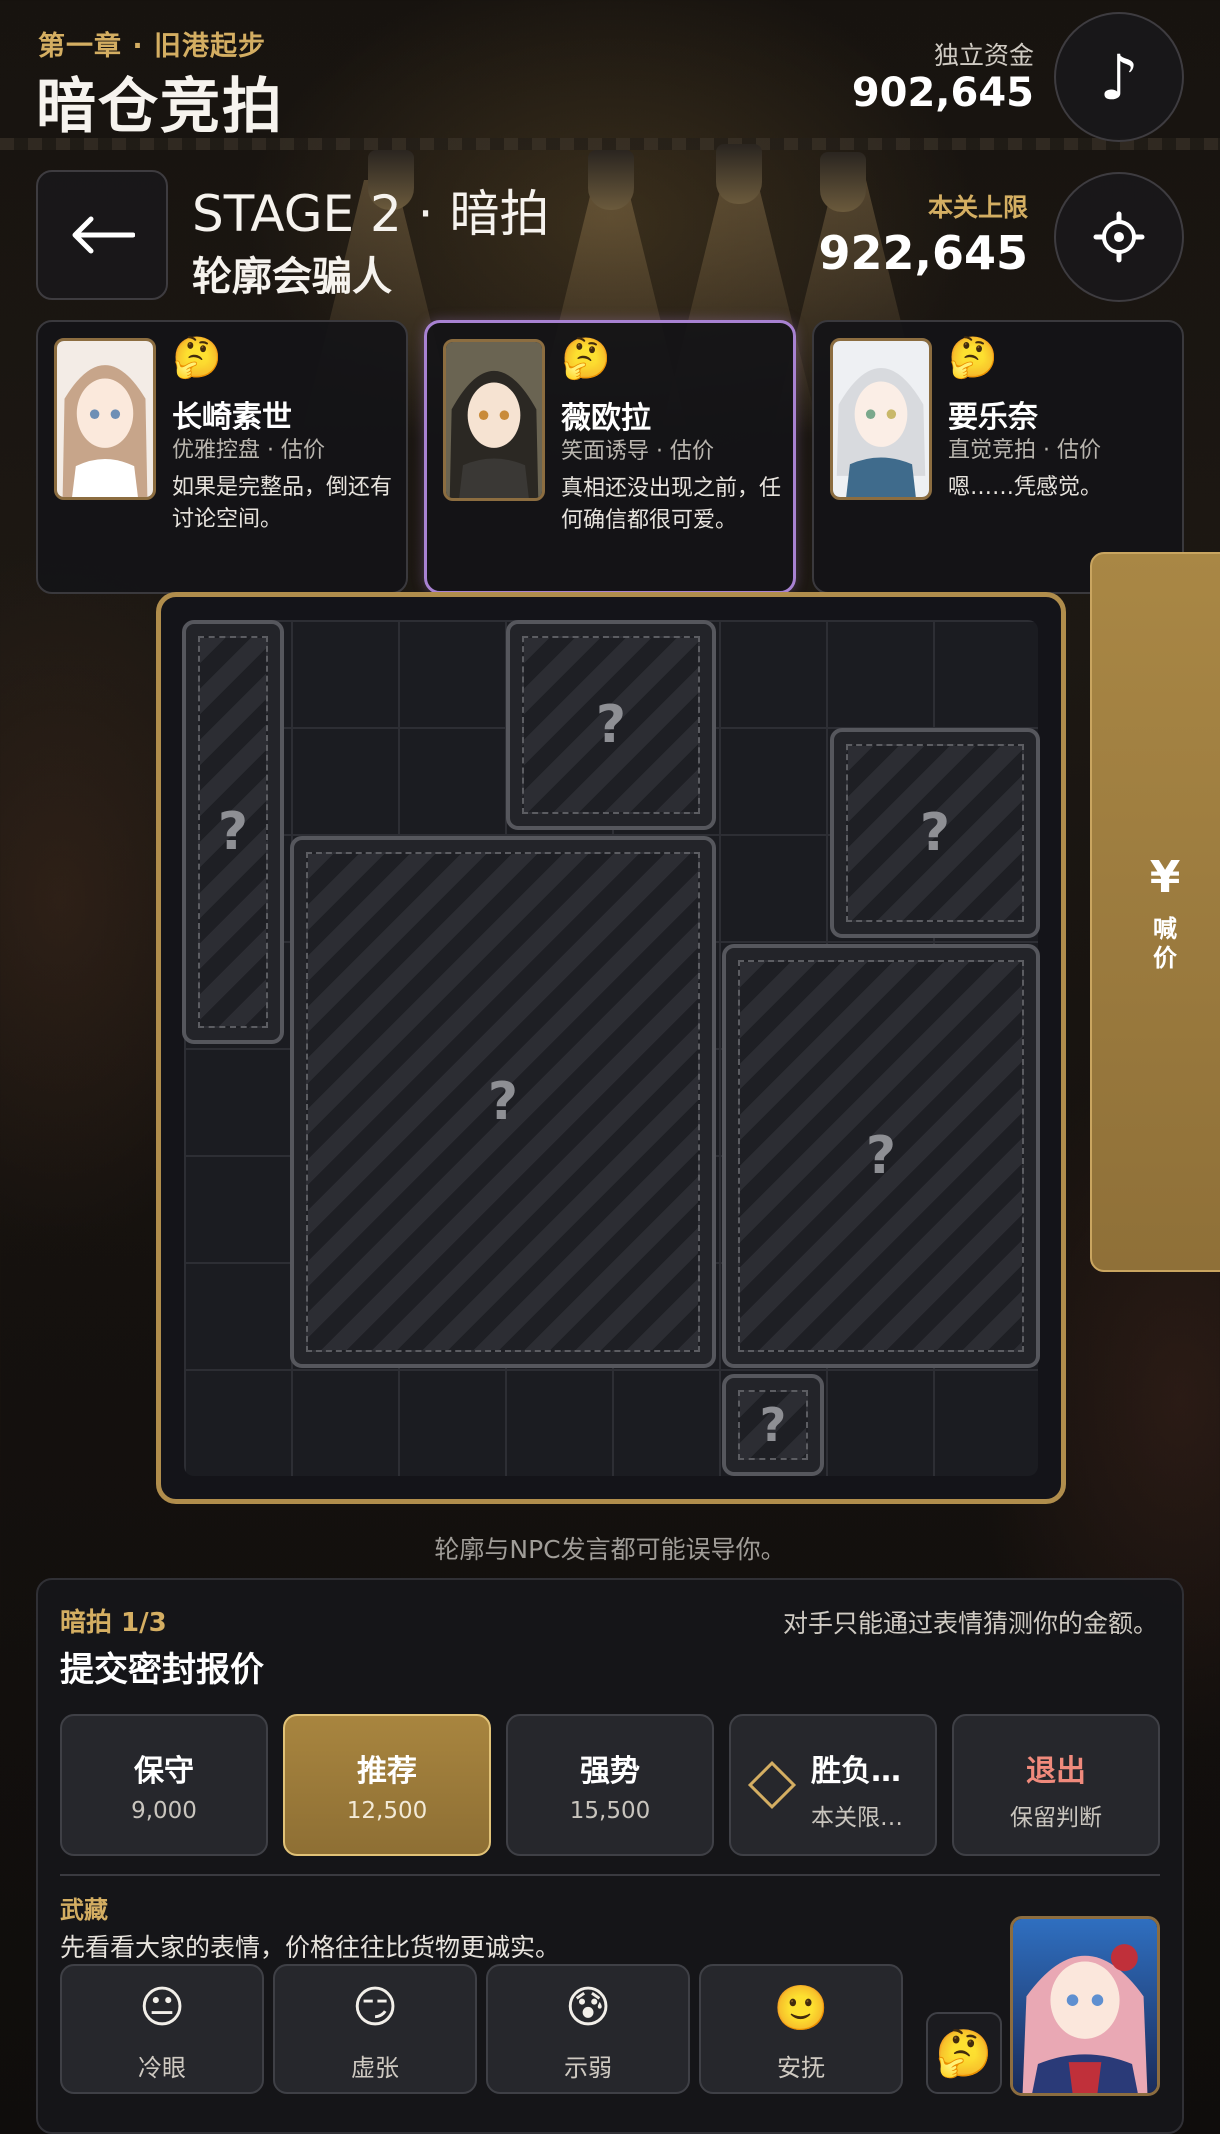 This screenshot has width=1220, height=2134. I want to click on back-button, so click(102, 235).